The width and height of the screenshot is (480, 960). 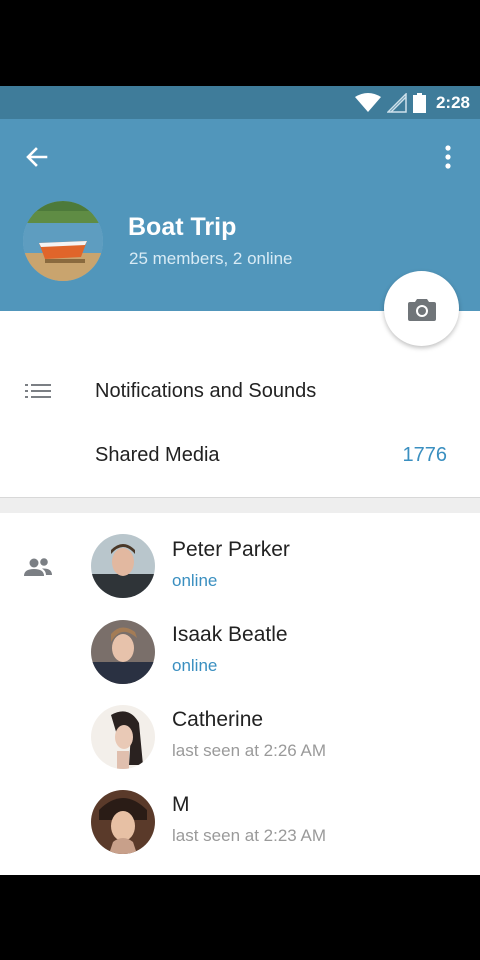 What do you see at coordinates (367, 102) in the screenshot?
I see `wifi-icon` at bounding box center [367, 102].